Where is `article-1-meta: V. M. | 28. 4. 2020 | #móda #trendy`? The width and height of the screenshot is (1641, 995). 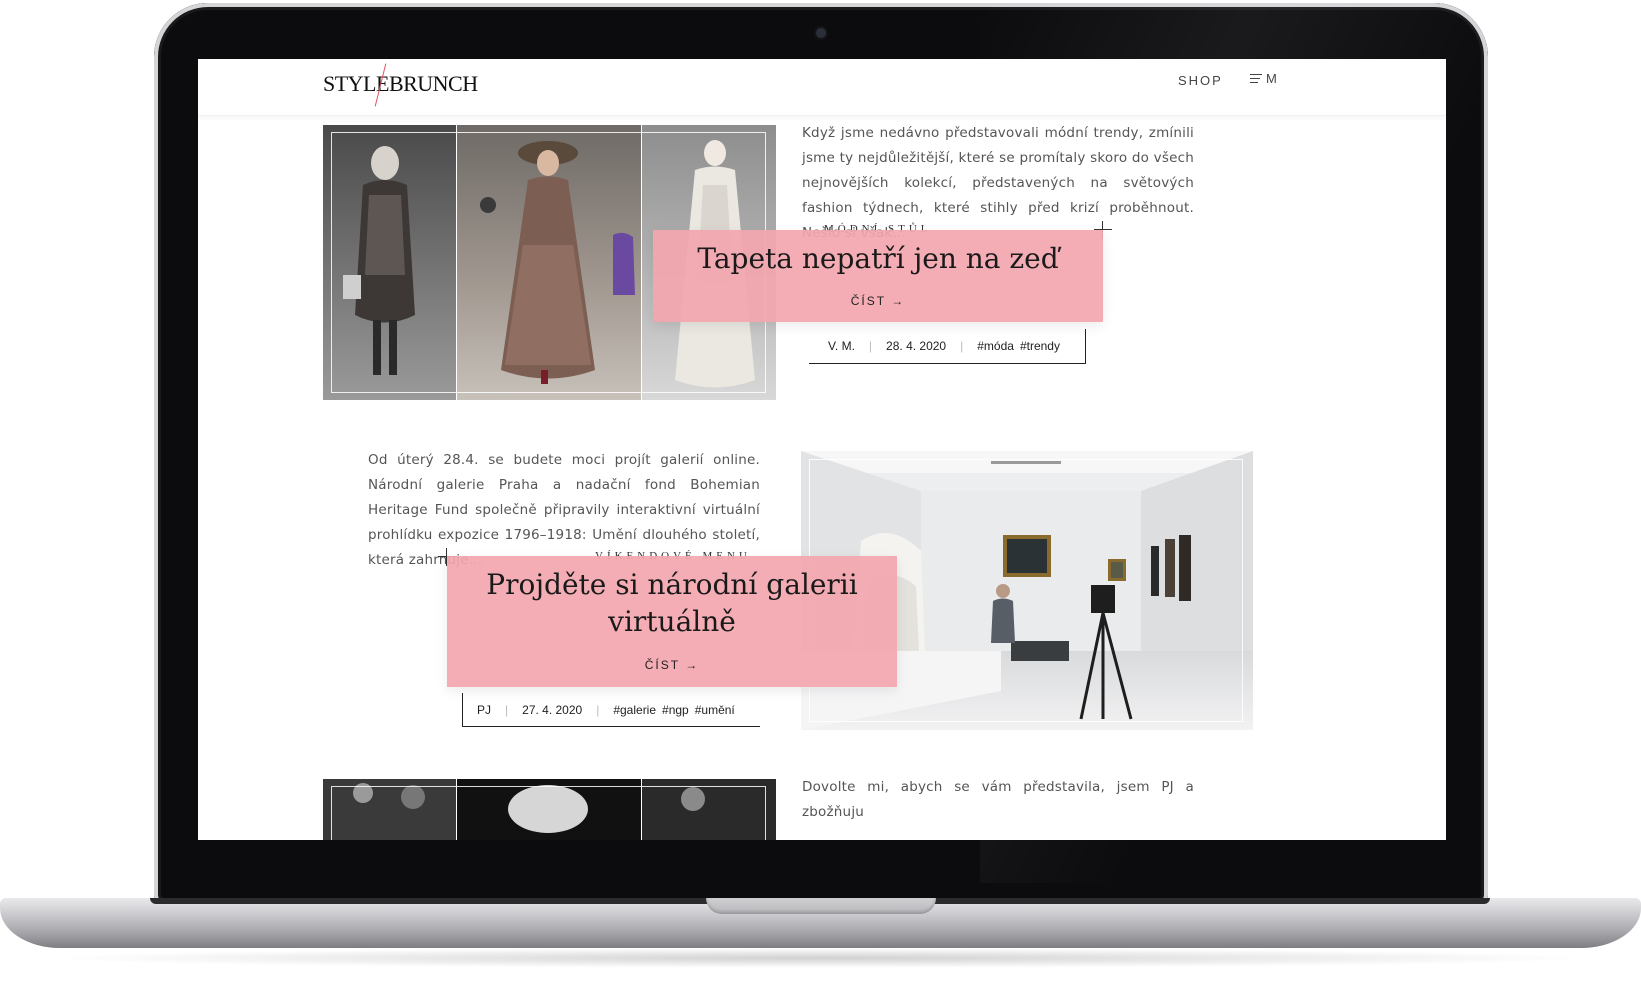
article-1-meta: V. M. | 28. 4. 2020 | #móda #trendy is located at coordinates (947, 346).